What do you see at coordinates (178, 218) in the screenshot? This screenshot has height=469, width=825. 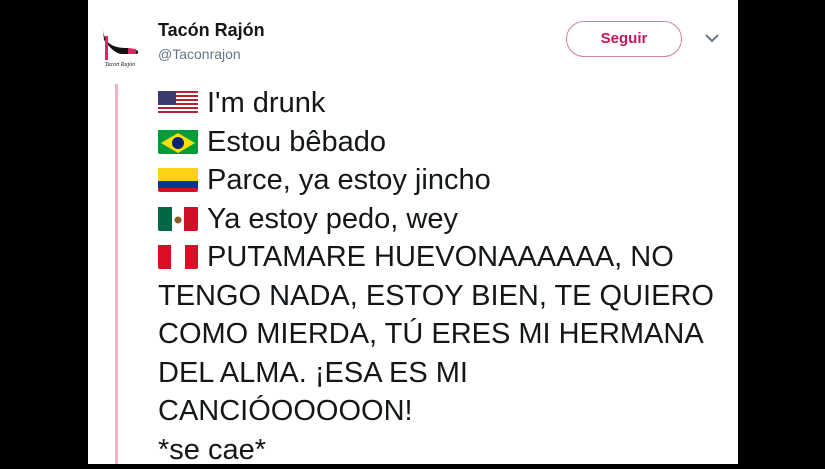 I see `mx-flag-icon` at bounding box center [178, 218].